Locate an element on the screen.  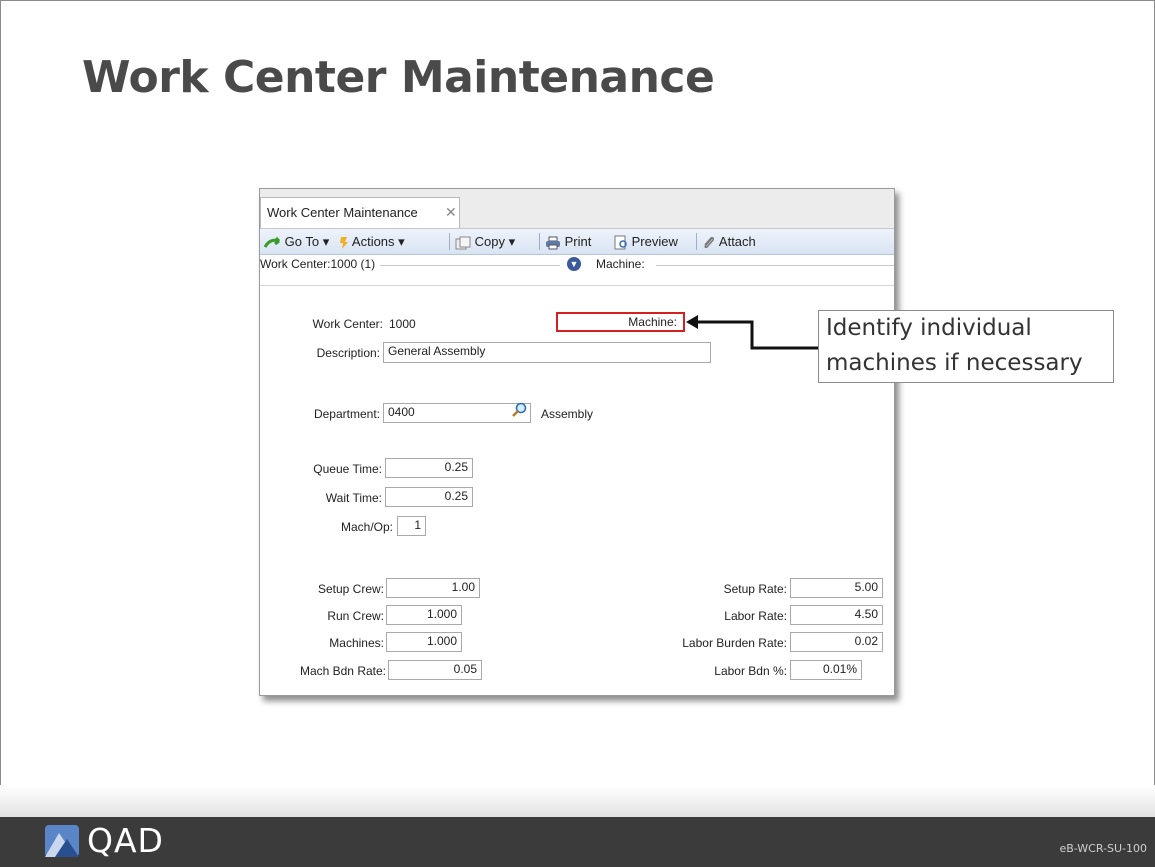
qad-logo-text: QAD is located at coordinates (125, 840).